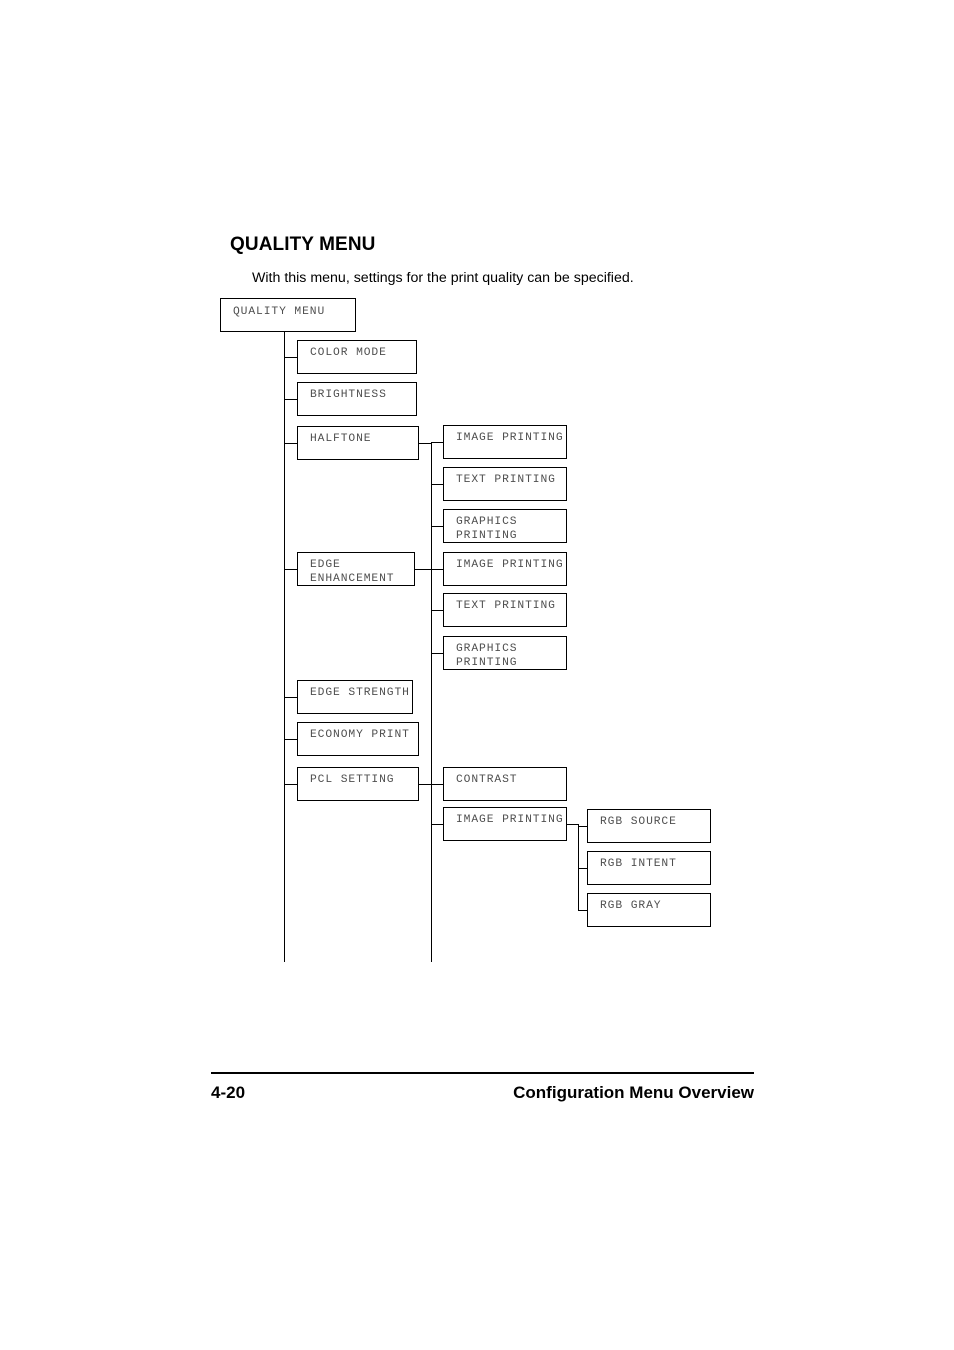 The height and width of the screenshot is (1350, 954). What do you see at coordinates (505, 784) in the screenshot?
I see `menu-node-contrast: CONTRAST` at bounding box center [505, 784].